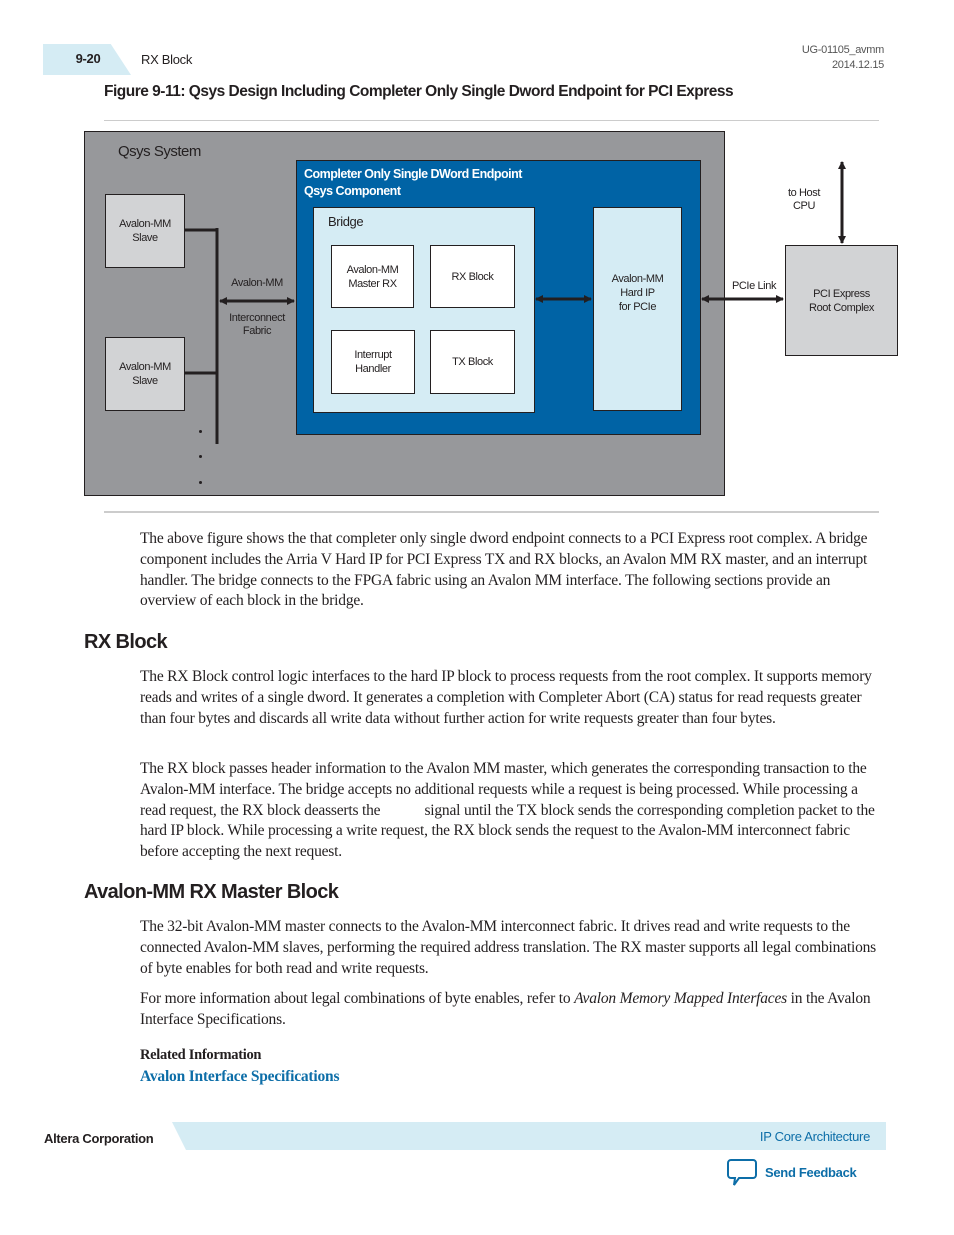 Image resolution: width=954 pixels, height=1235 pixels. I want to click on footer-company: Altera Corporation, so click(99, 1138).